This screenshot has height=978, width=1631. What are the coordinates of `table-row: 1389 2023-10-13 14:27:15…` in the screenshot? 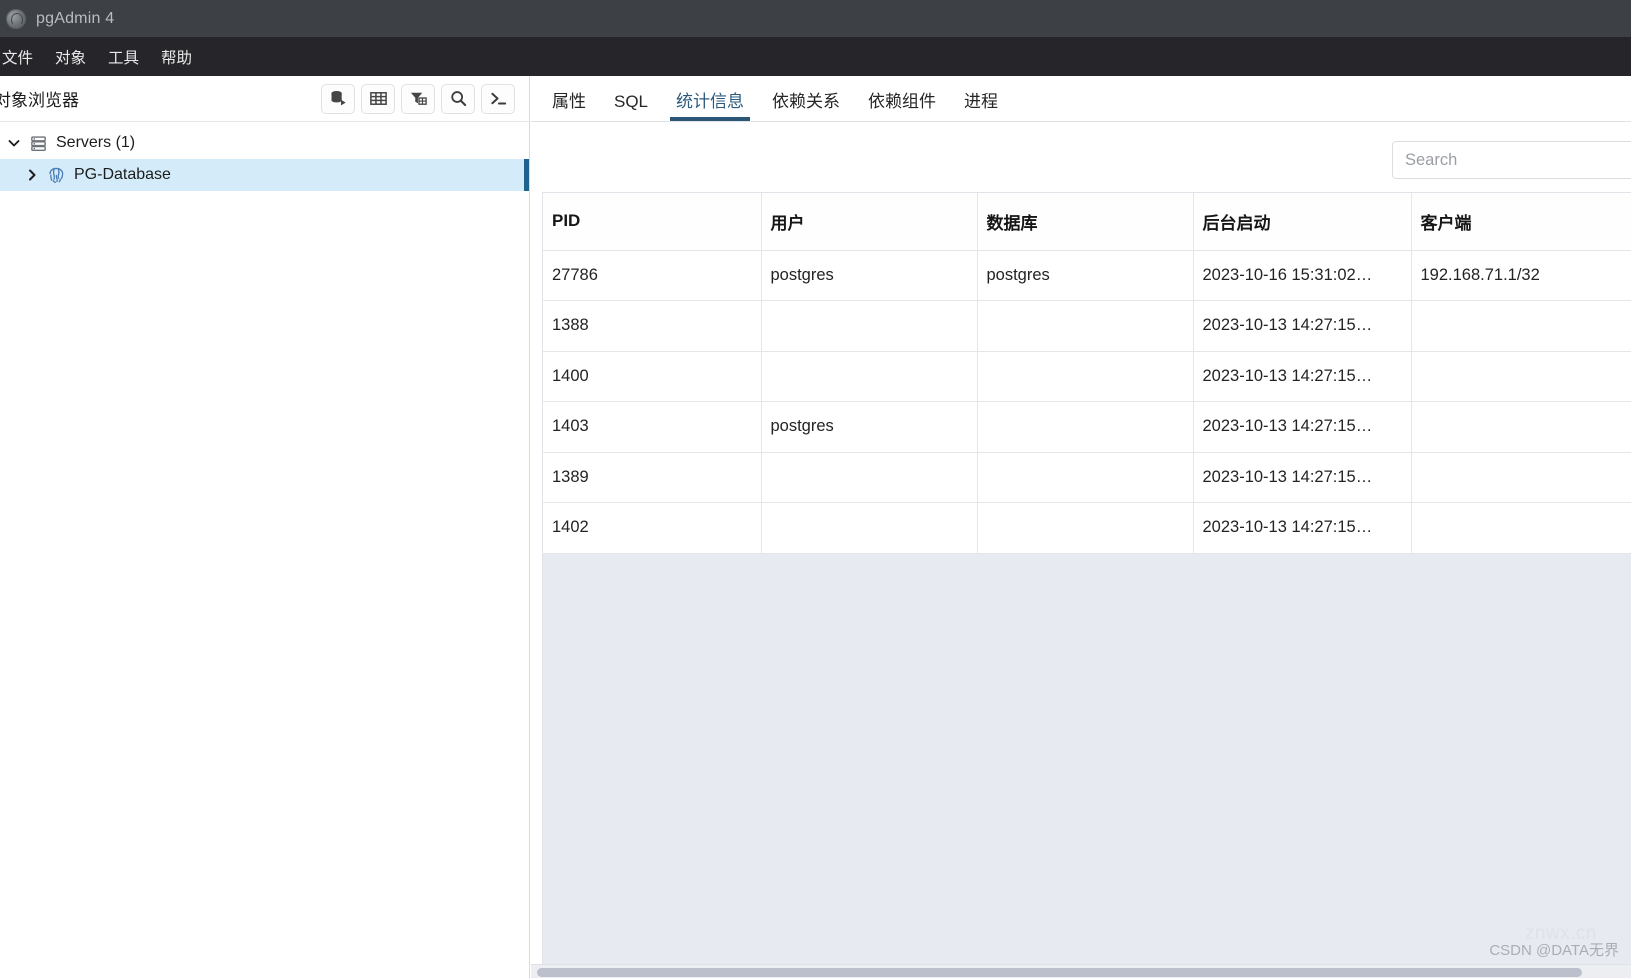 It's located at (1087, 477).